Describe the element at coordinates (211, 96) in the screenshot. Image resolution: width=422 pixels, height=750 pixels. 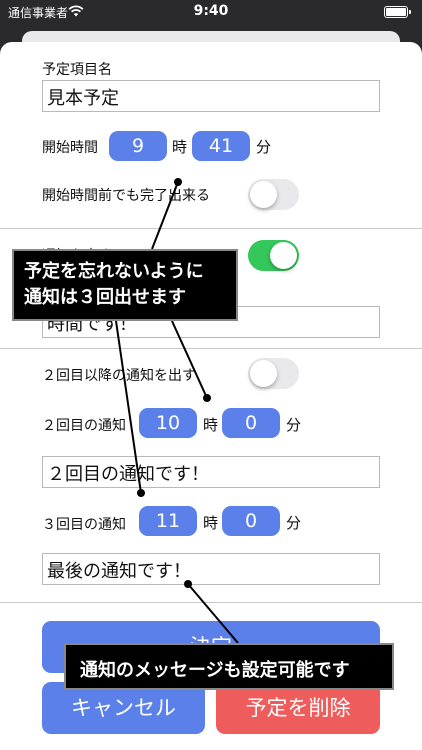
I see `name-field: 見本予定` at that location.